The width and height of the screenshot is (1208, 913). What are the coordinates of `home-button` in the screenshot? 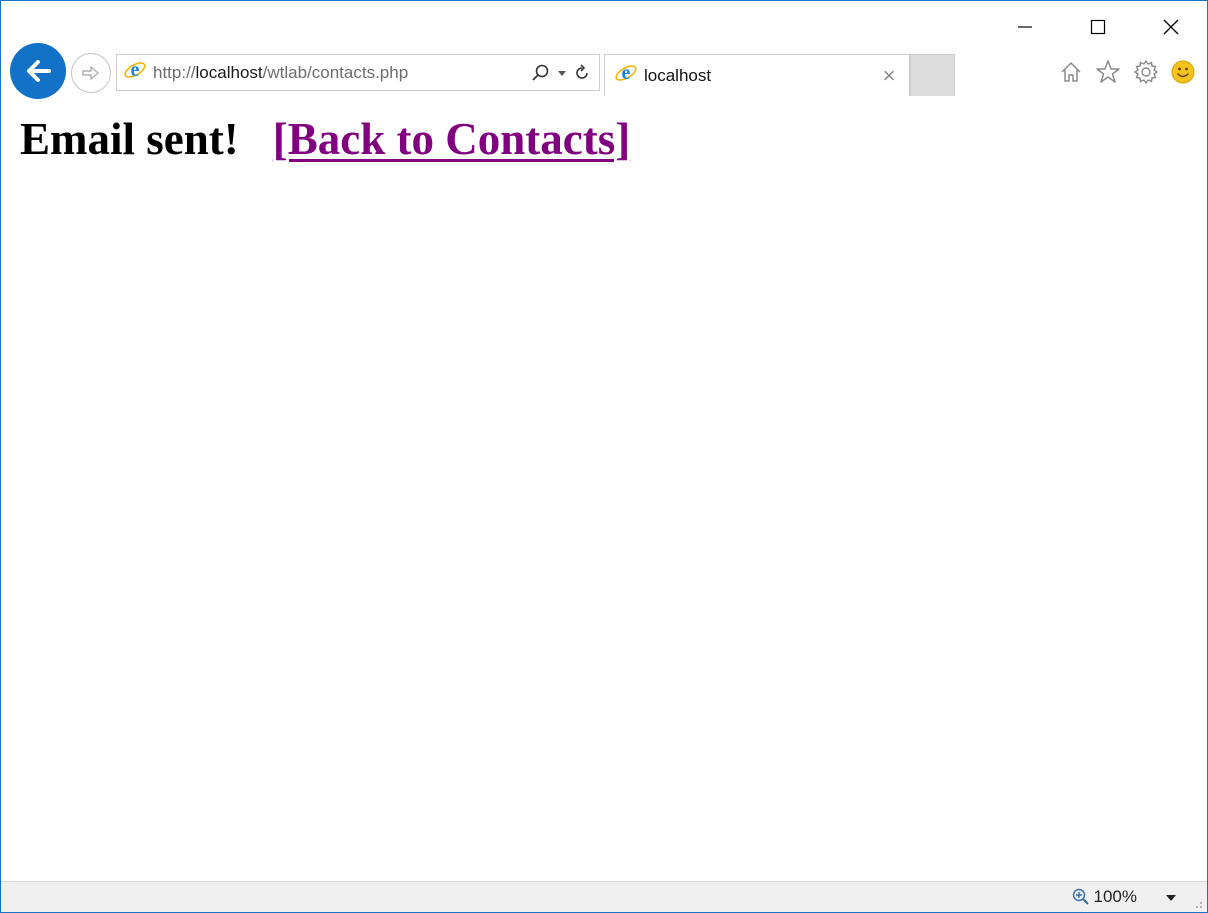 It's located at (1071, 72).